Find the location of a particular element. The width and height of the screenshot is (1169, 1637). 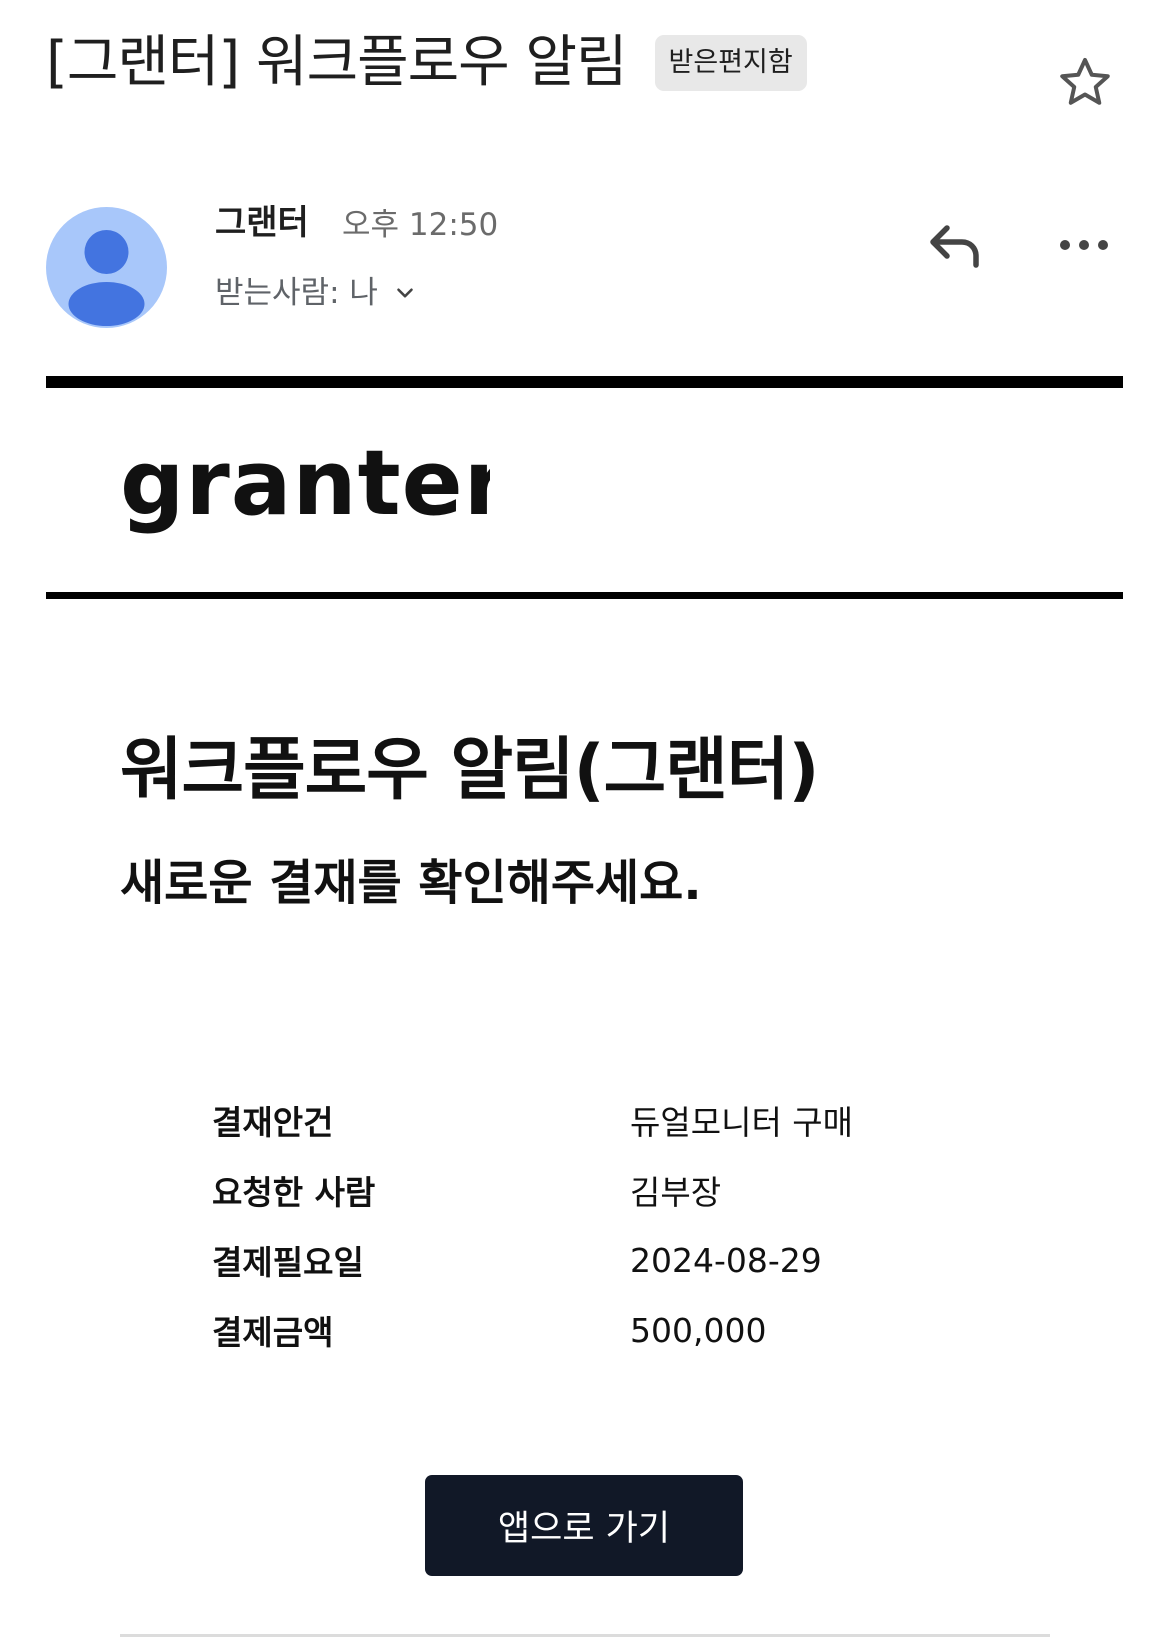

detail-row-requester: 요청한 사람 김부장 is located at coordinates (532, 1190).